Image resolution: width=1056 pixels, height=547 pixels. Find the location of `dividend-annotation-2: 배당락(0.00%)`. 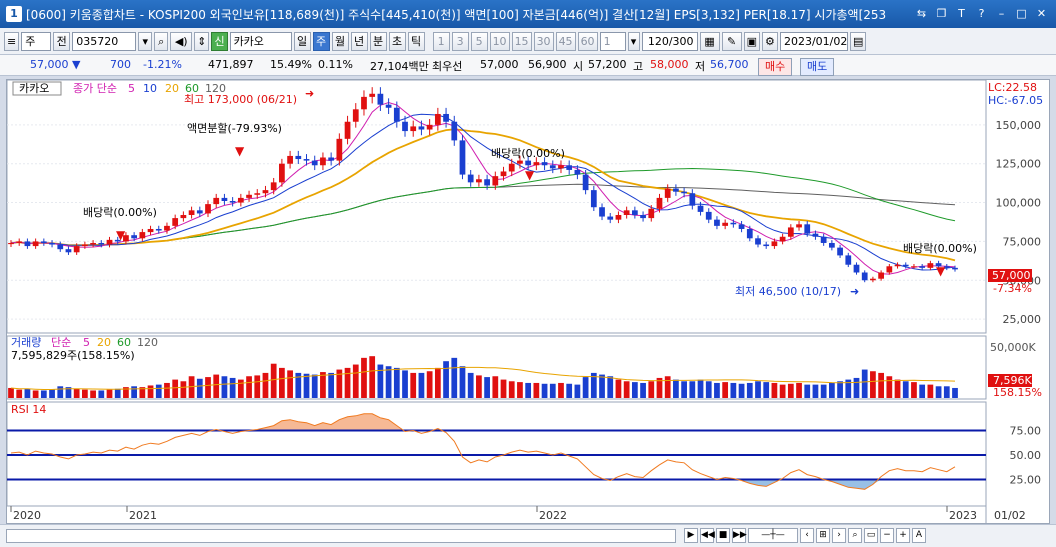

dividend-annotation-2: 배당락(0.00%) is located at coordinates (528, 153).